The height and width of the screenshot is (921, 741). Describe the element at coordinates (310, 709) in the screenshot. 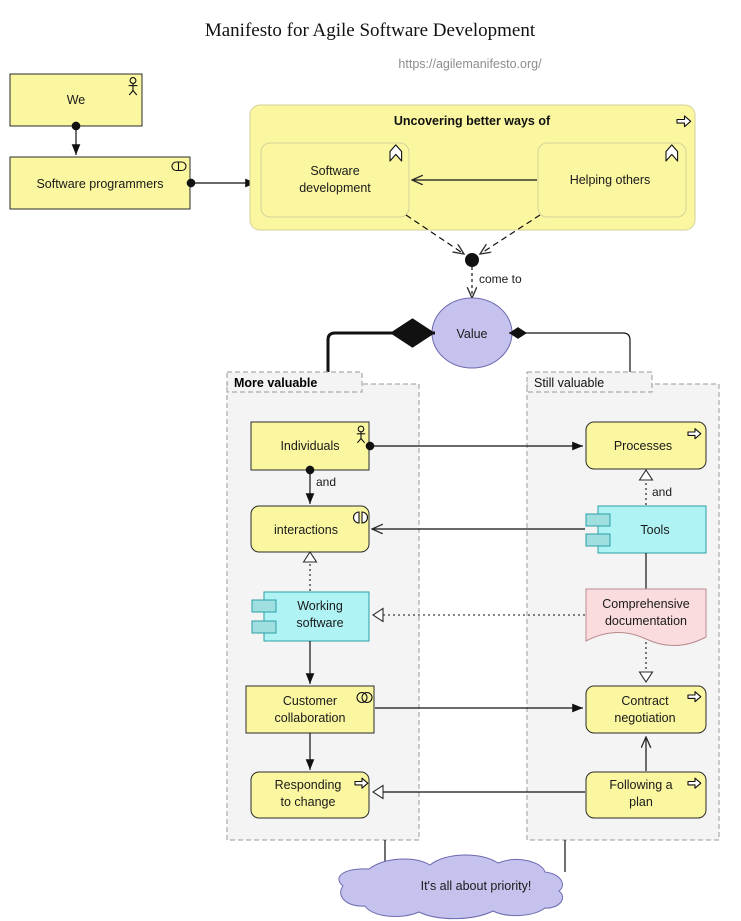

I see `node-customer-collaboration: Customer collaboration` at that location.